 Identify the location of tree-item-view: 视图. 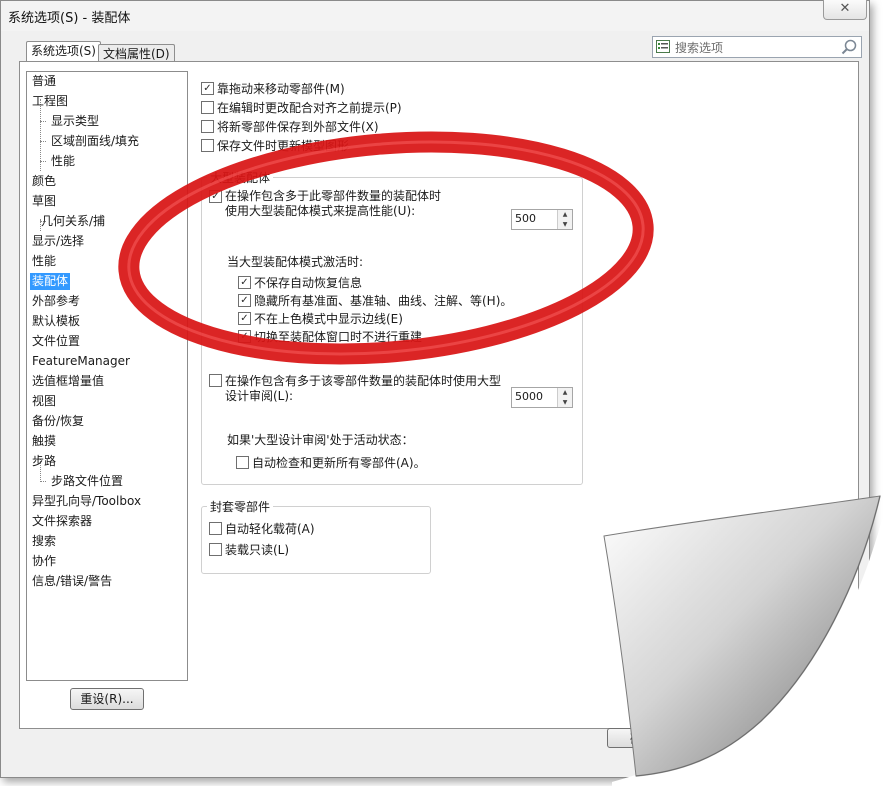
(44, 401).